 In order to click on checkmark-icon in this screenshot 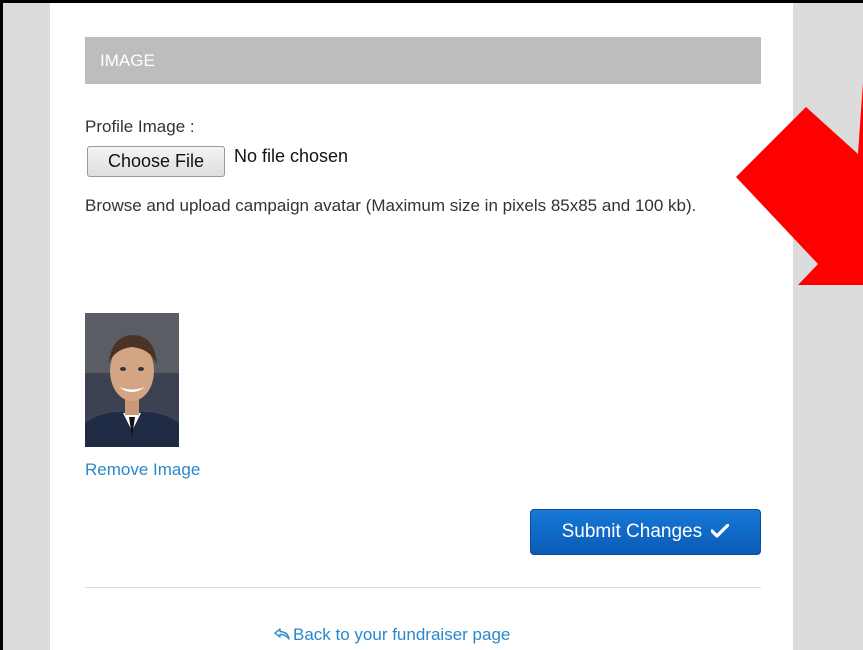, I will do `click(720, 530)`.